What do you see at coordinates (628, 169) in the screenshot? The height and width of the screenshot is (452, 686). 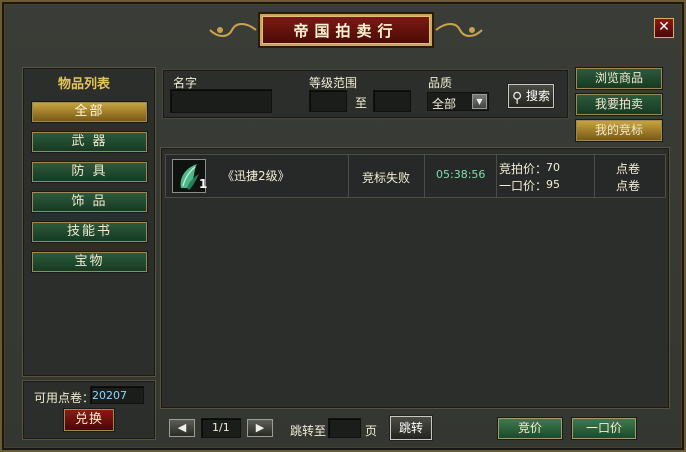 I see `bid-currency: 点卷` at bounding box center [628, 169].